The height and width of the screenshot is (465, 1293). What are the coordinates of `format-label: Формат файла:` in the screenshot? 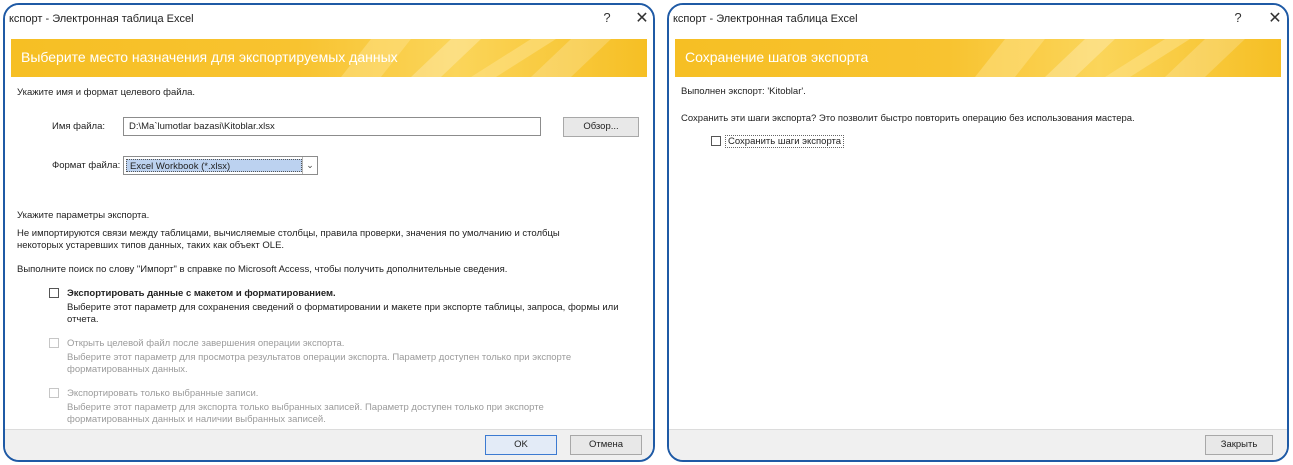 It's located at (86, 165).